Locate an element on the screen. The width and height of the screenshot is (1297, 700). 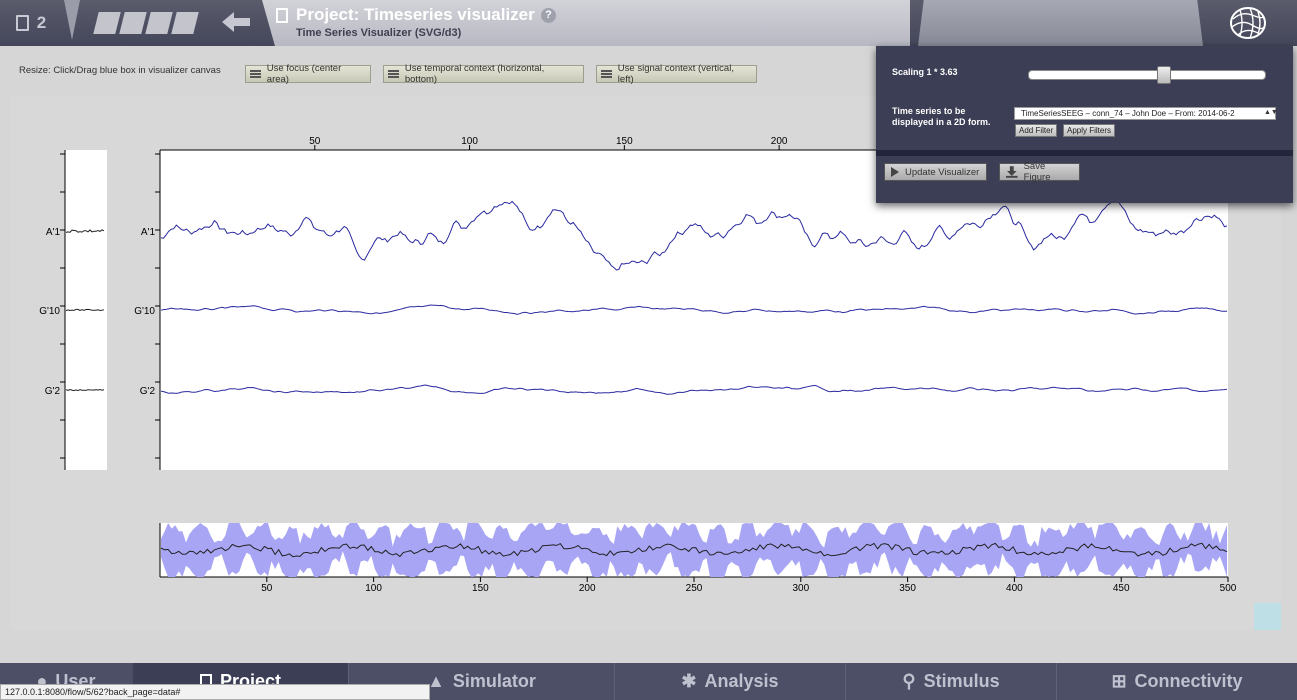
bottom-axis-tick-label: 150 is located at coordinates (480, 588).